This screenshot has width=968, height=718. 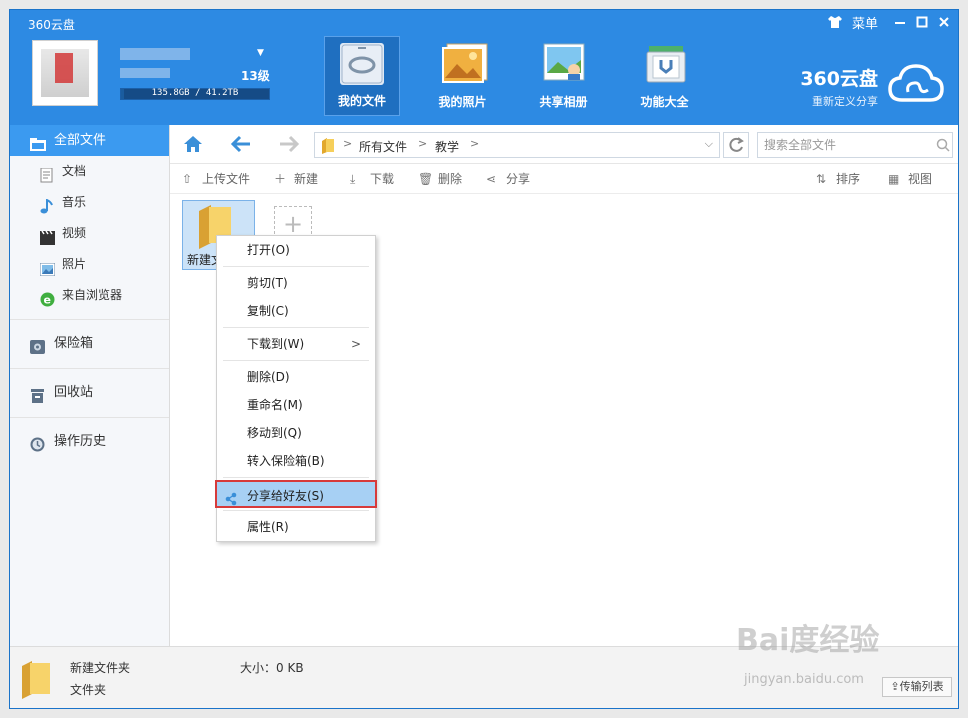 What do you see at coordinates (47, 173) in the screenshot?
I see `document-icon` at bounding box center [47, 173].